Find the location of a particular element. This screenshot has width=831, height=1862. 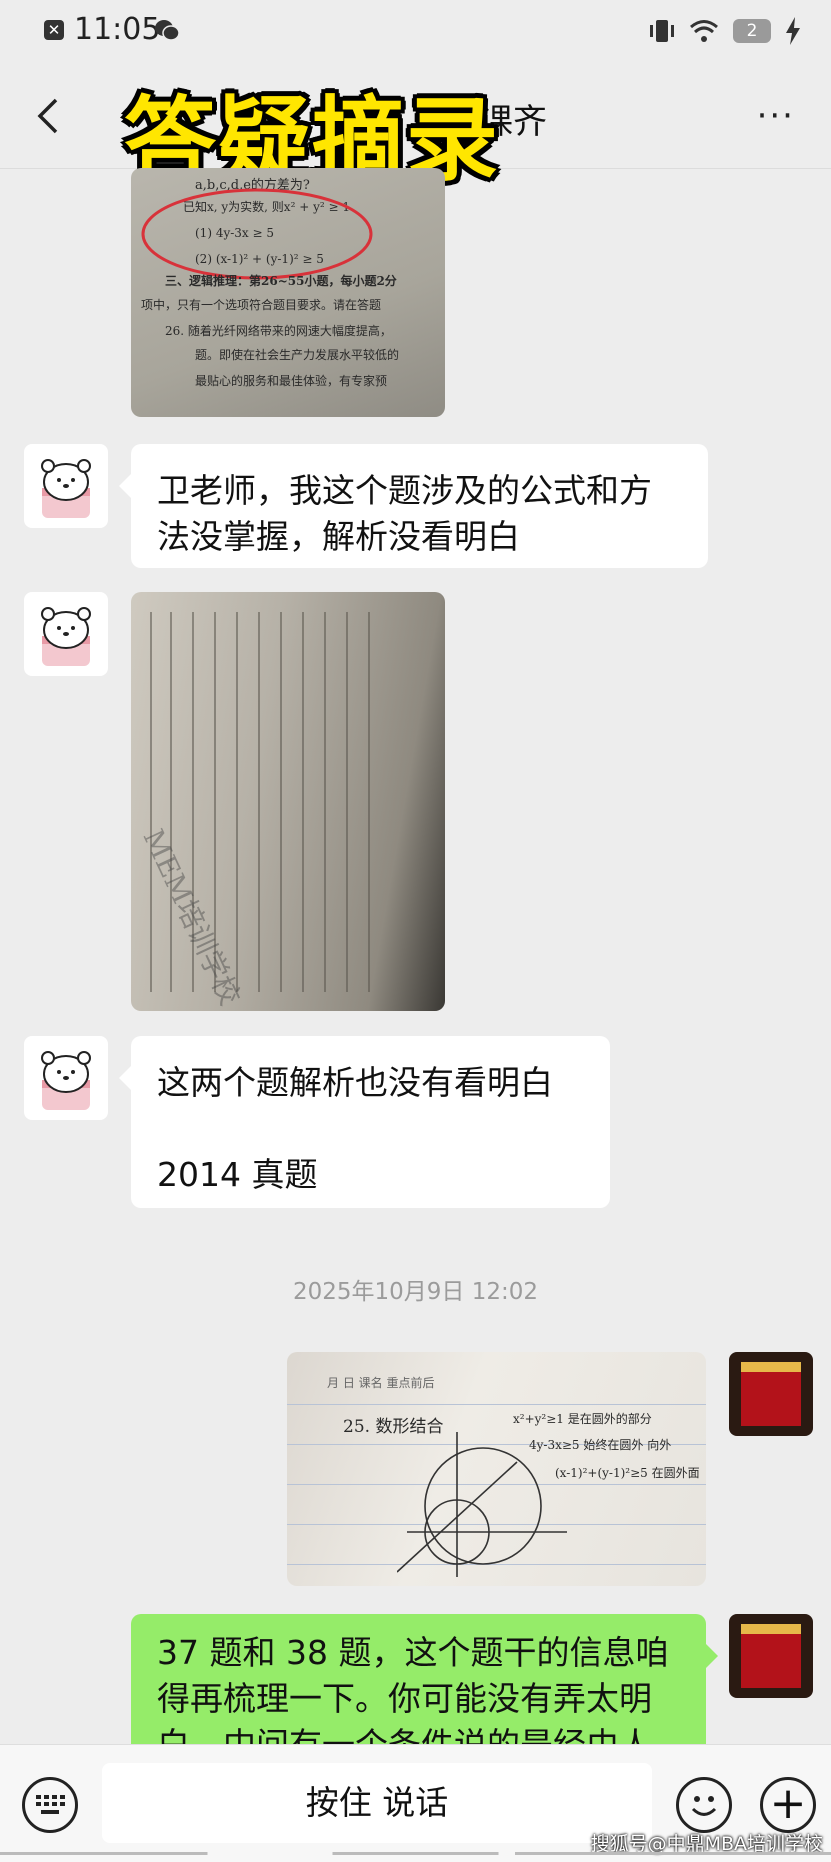

textbook-photo-message: MEM培训学校 is located at coordinates (288, 801).